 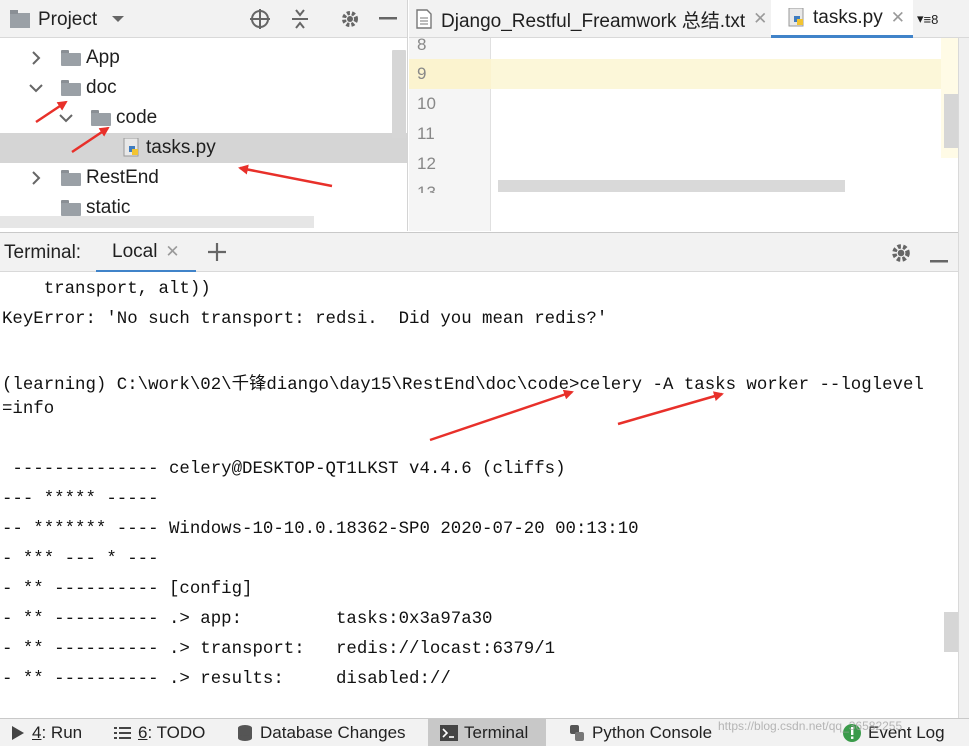 What do you see at coordinates (424, 19) in the screenshot?
I see `text-file-icon` at bounding box center [424, 19].